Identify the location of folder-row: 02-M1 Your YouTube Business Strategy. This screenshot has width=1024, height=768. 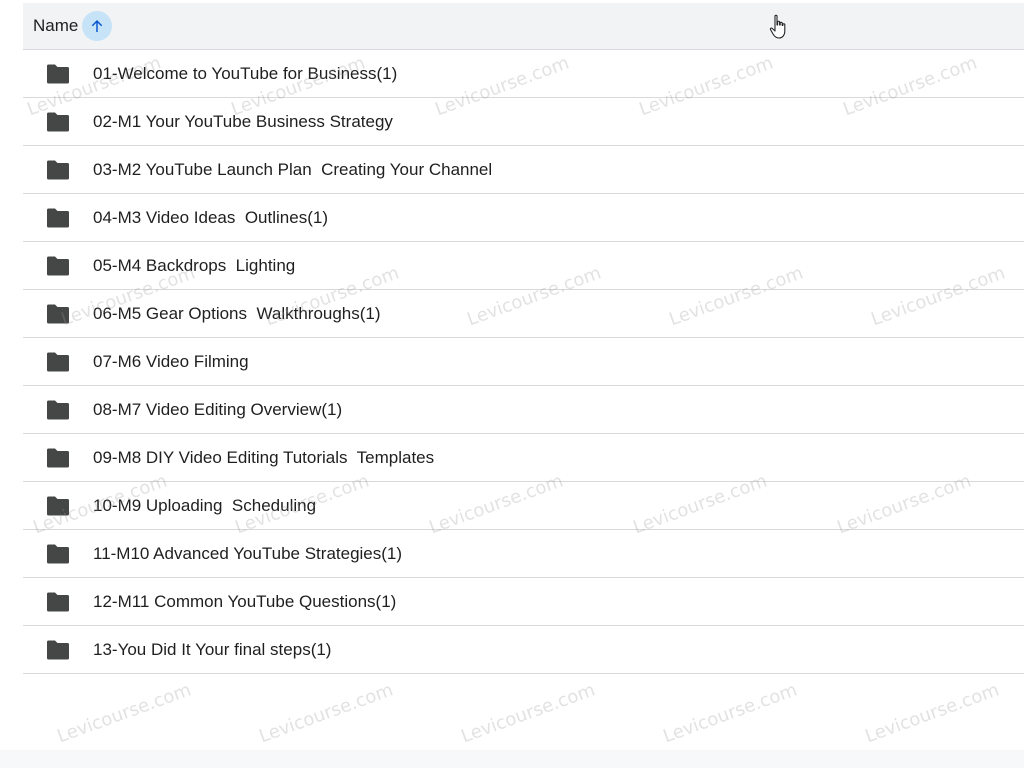
(523, 122).